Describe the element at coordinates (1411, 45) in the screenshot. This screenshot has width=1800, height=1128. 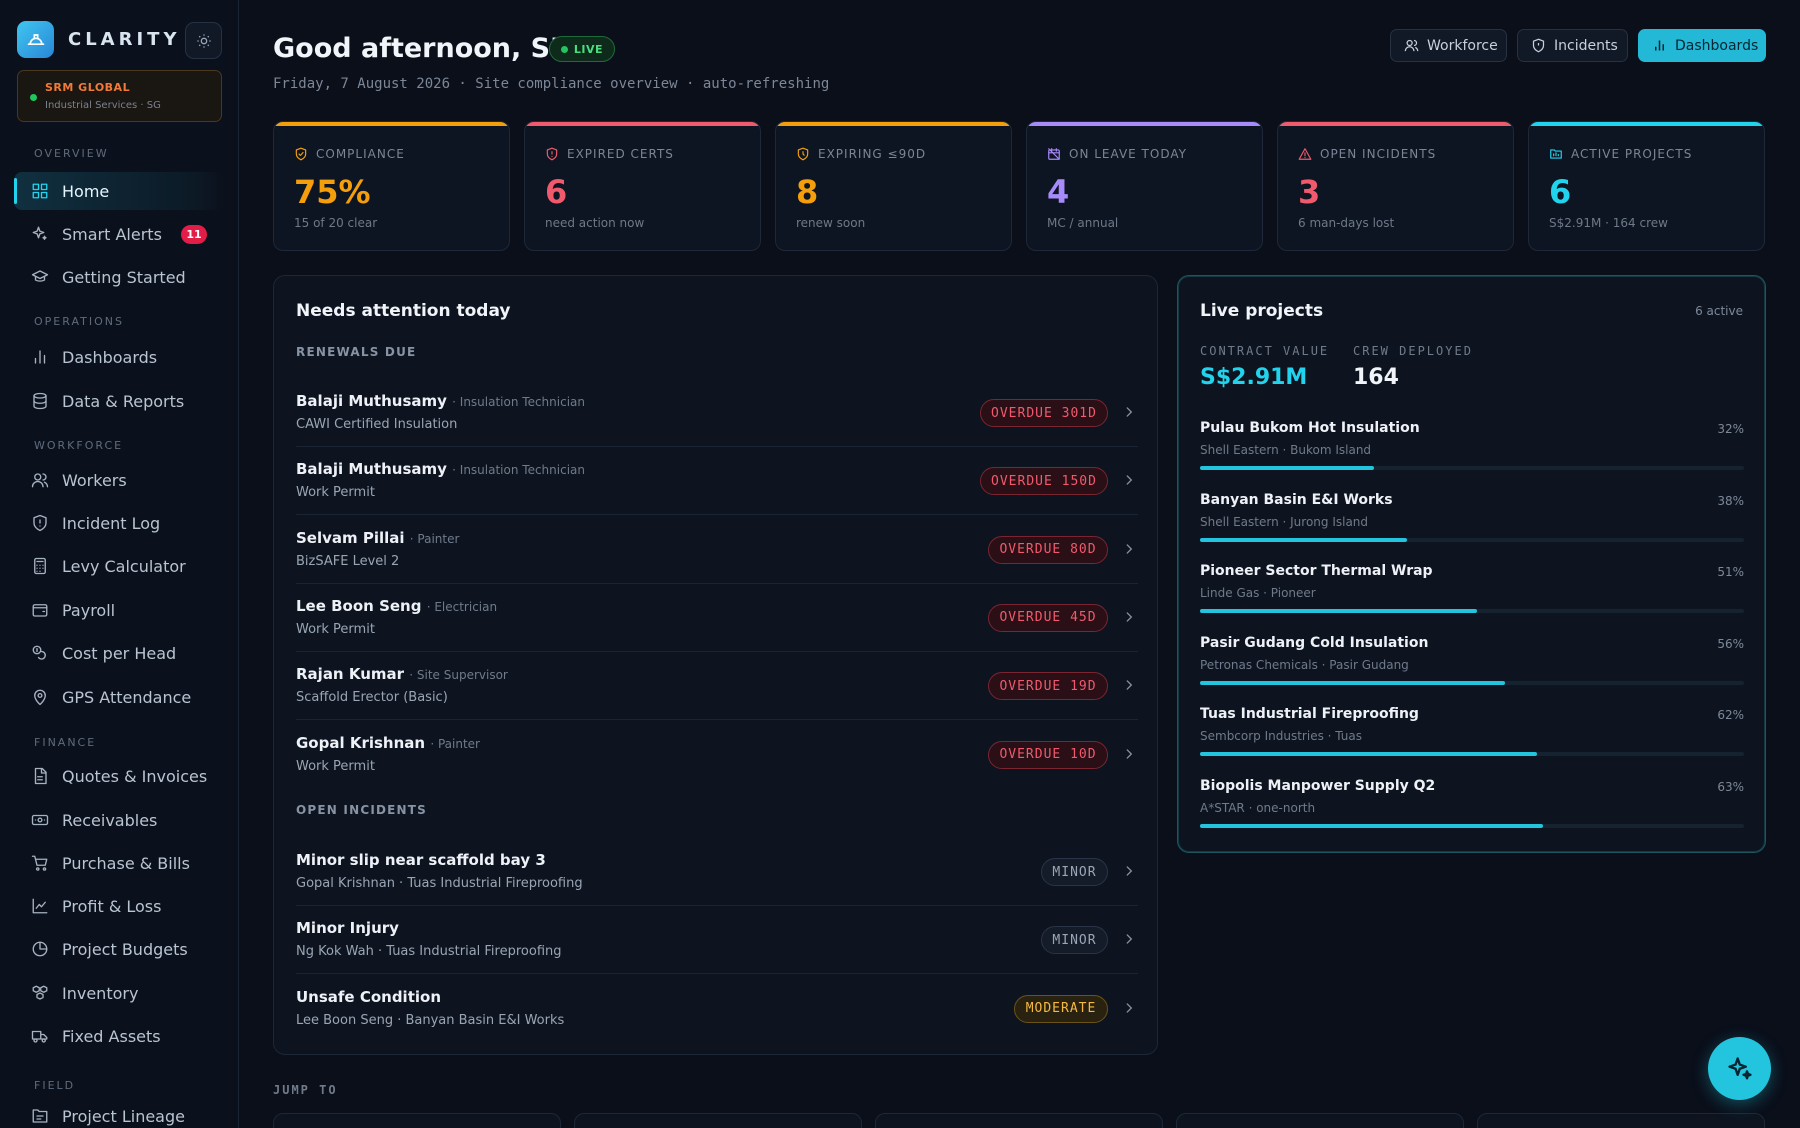
I see `users-icon` at that location.